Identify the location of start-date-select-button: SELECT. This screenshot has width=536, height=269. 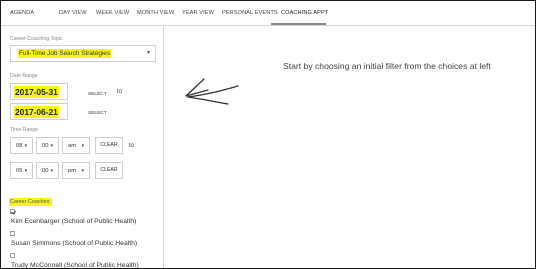
(97, 94).